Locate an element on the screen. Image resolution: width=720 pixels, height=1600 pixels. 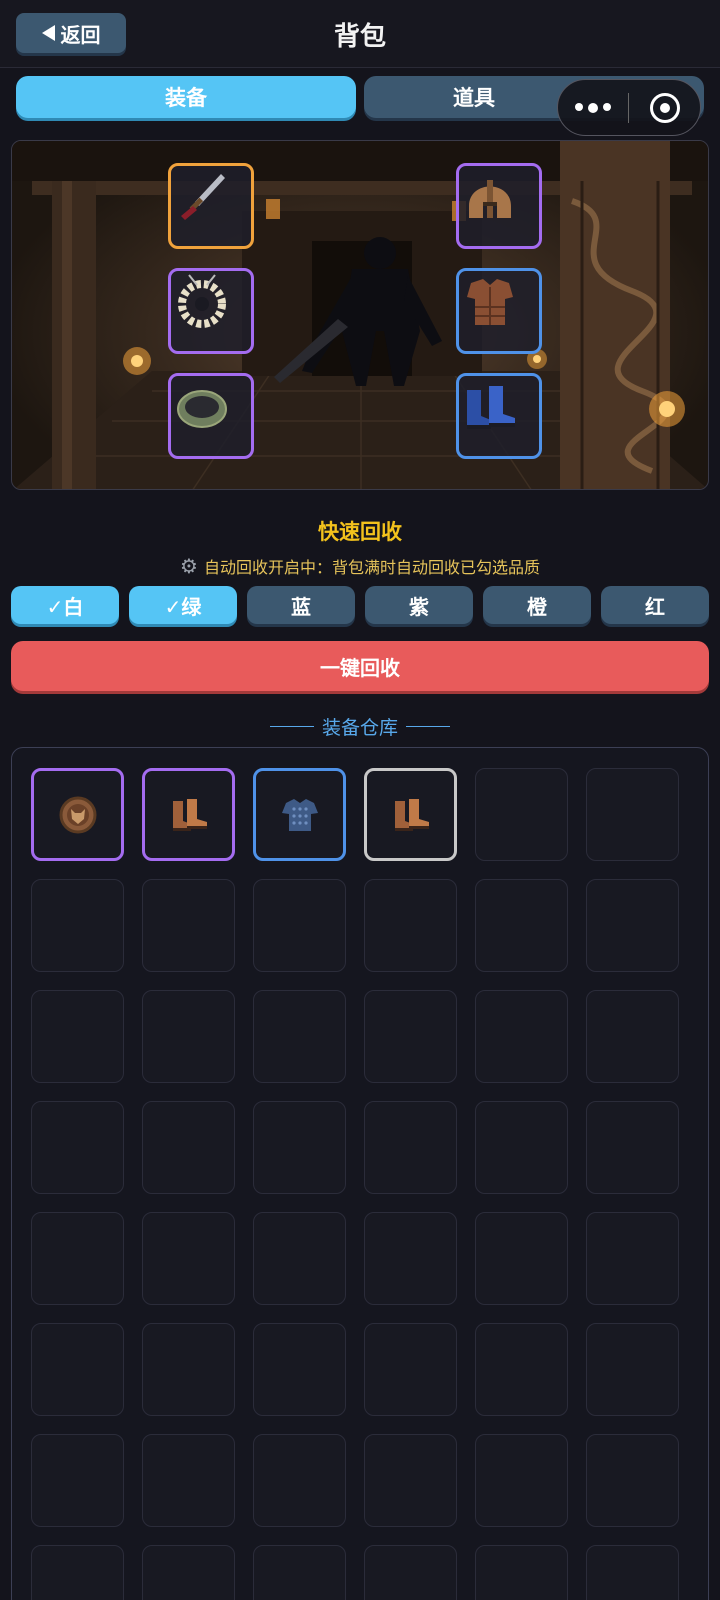
title-divider-right is located at coordinates (428, 726).